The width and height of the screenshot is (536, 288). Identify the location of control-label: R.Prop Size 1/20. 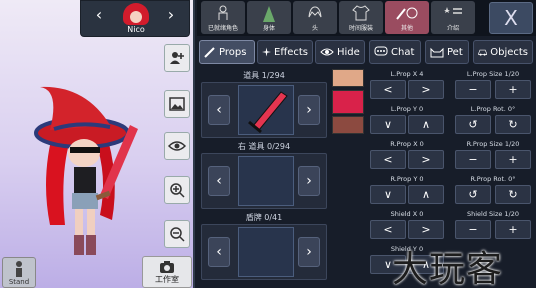
(493, 144).